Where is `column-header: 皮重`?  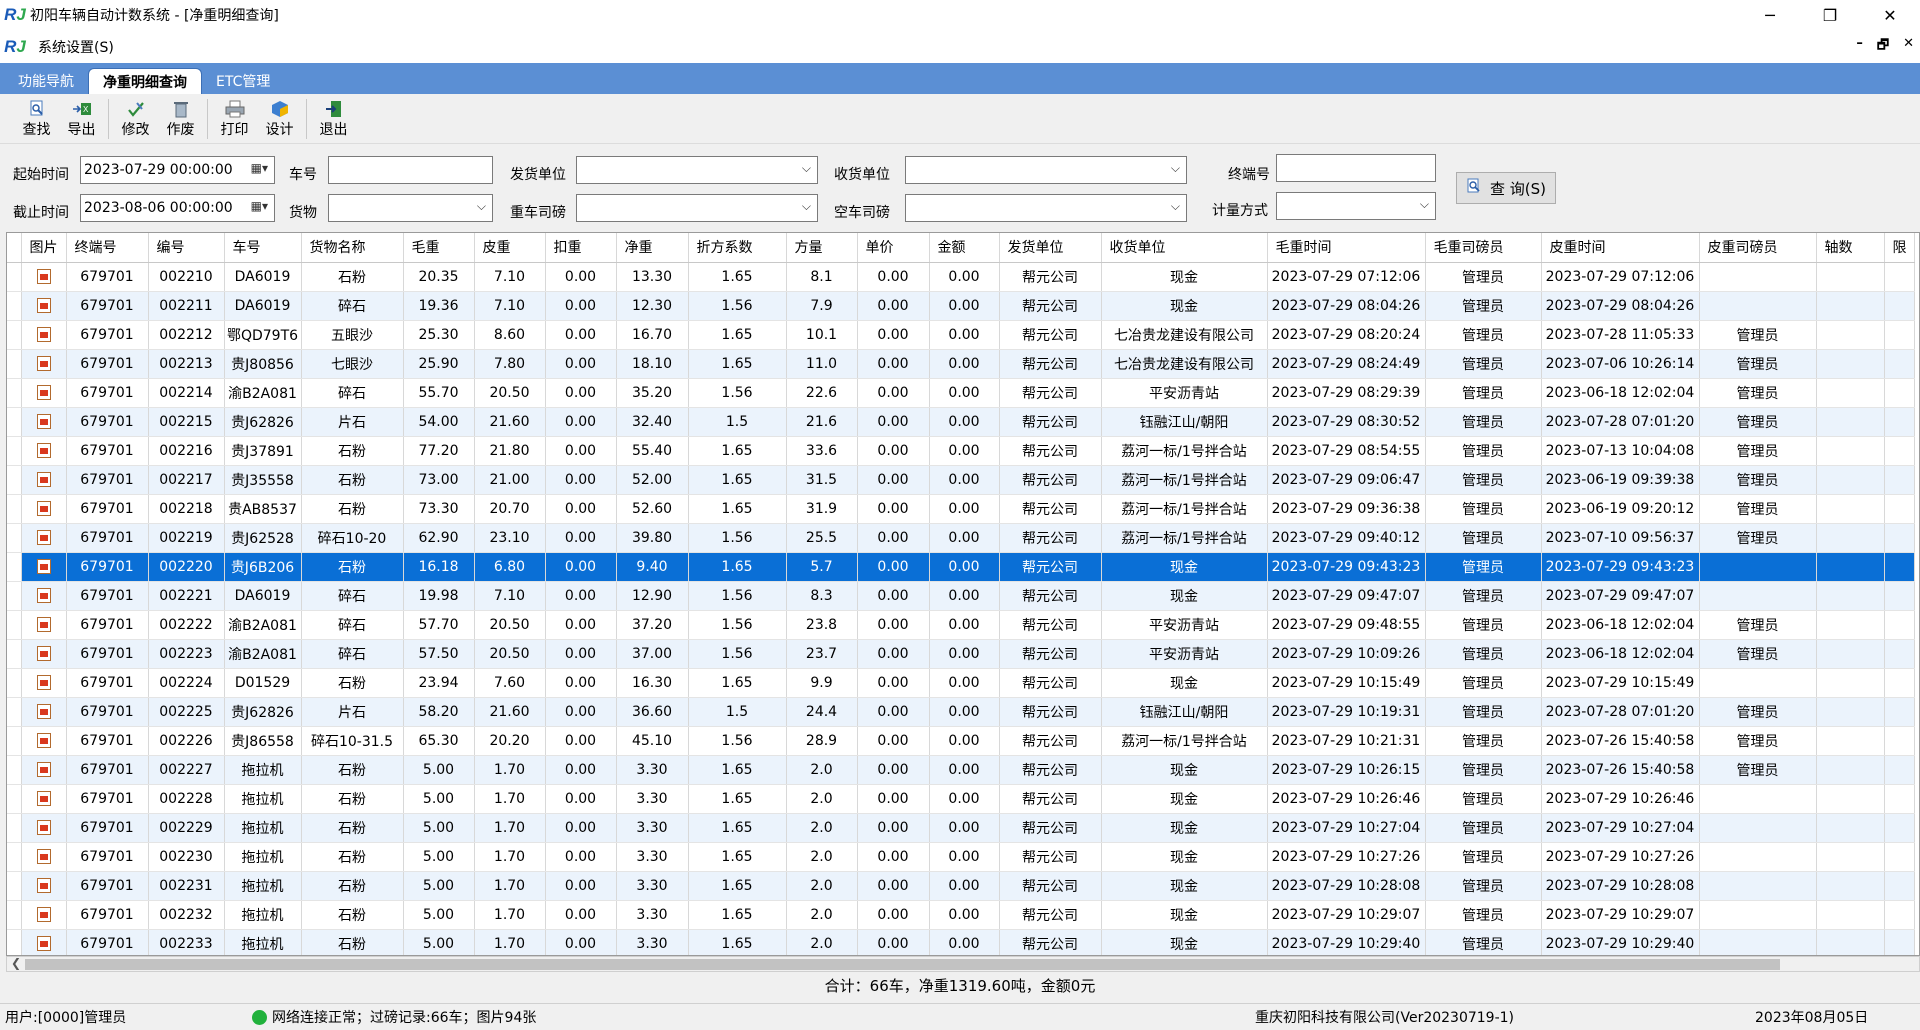
column-header: 皮重 is located at coordinates (510, 248).